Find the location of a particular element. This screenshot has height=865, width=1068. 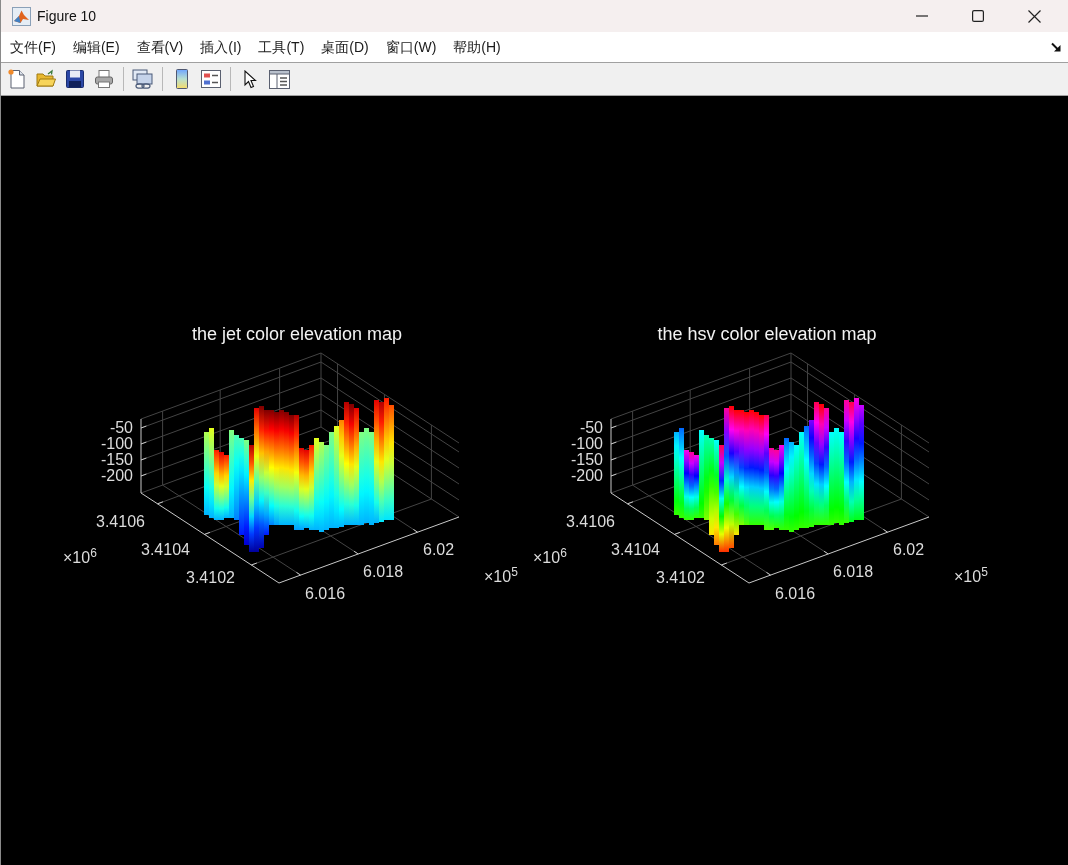

gradient-bar-icon is located at coordinates (182, 79).